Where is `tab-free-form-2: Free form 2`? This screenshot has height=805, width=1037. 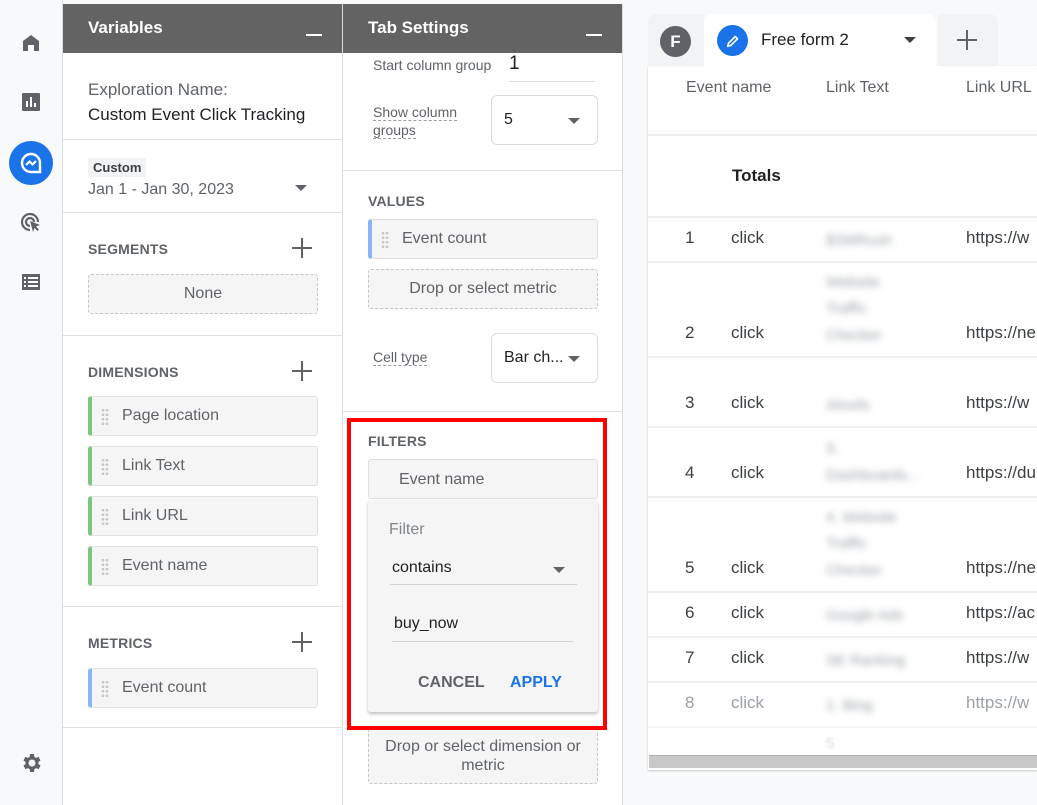 tab-free-form-2: Free form 2 is located at coordinates (820, 40).